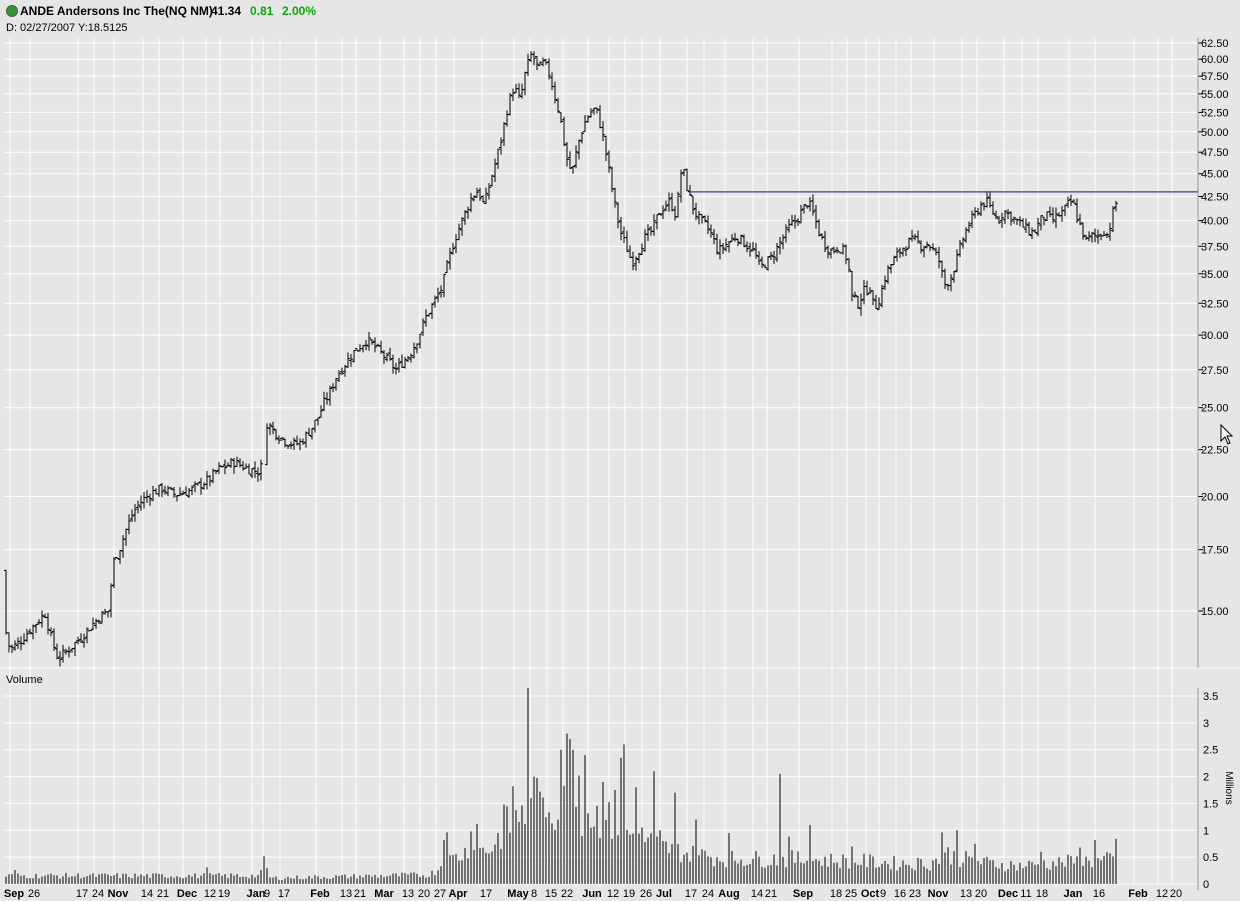 The width and height of the screenshot is (1240, 901). I want to click on price-tick-label: 37.50, so click(1215, 247).